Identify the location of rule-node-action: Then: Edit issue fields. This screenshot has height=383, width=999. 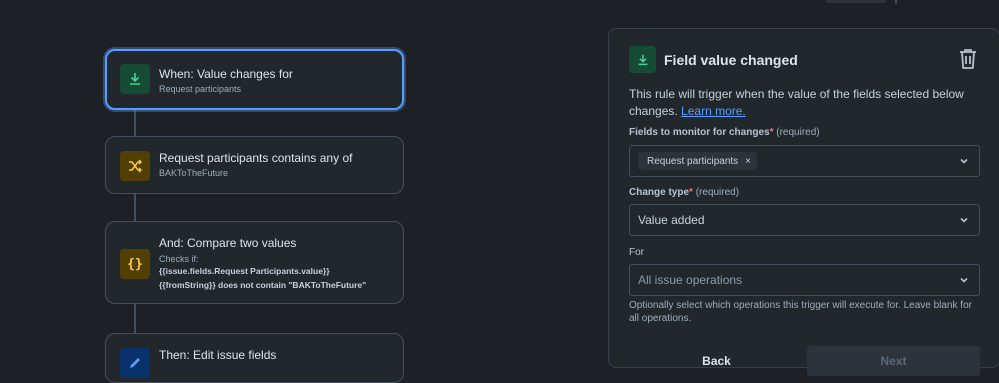
(254, 358).